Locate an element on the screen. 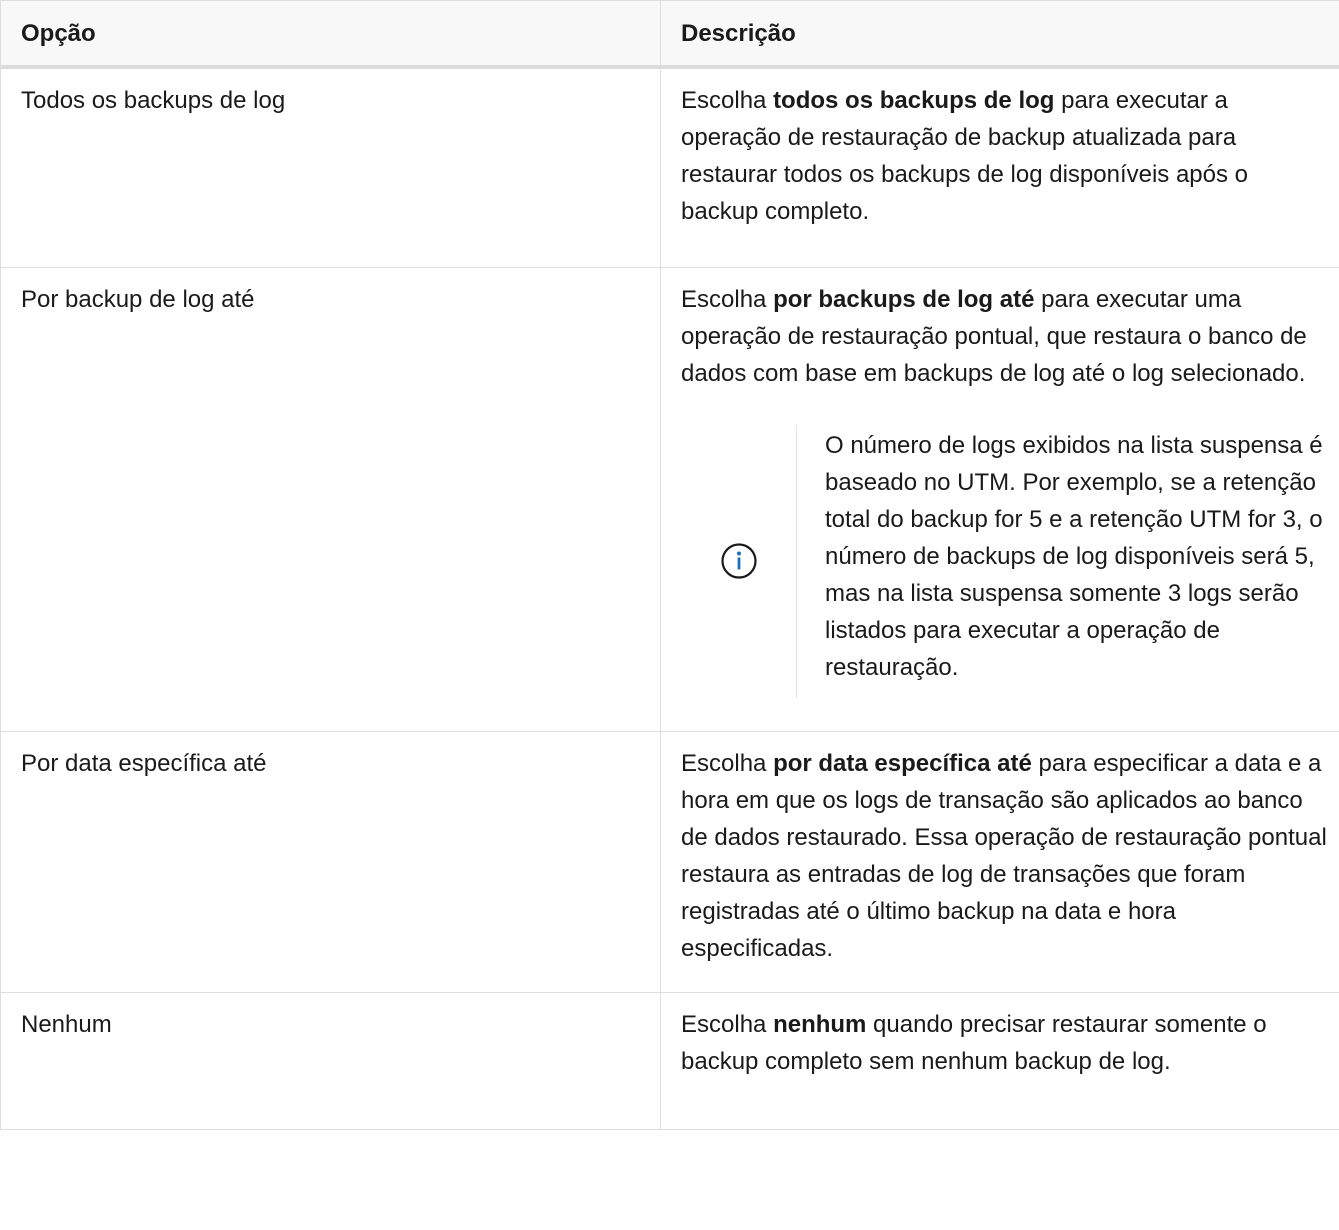 The image size is (1339, 1230). option-cell: Nenhum is located at coordinates (330, 1061).